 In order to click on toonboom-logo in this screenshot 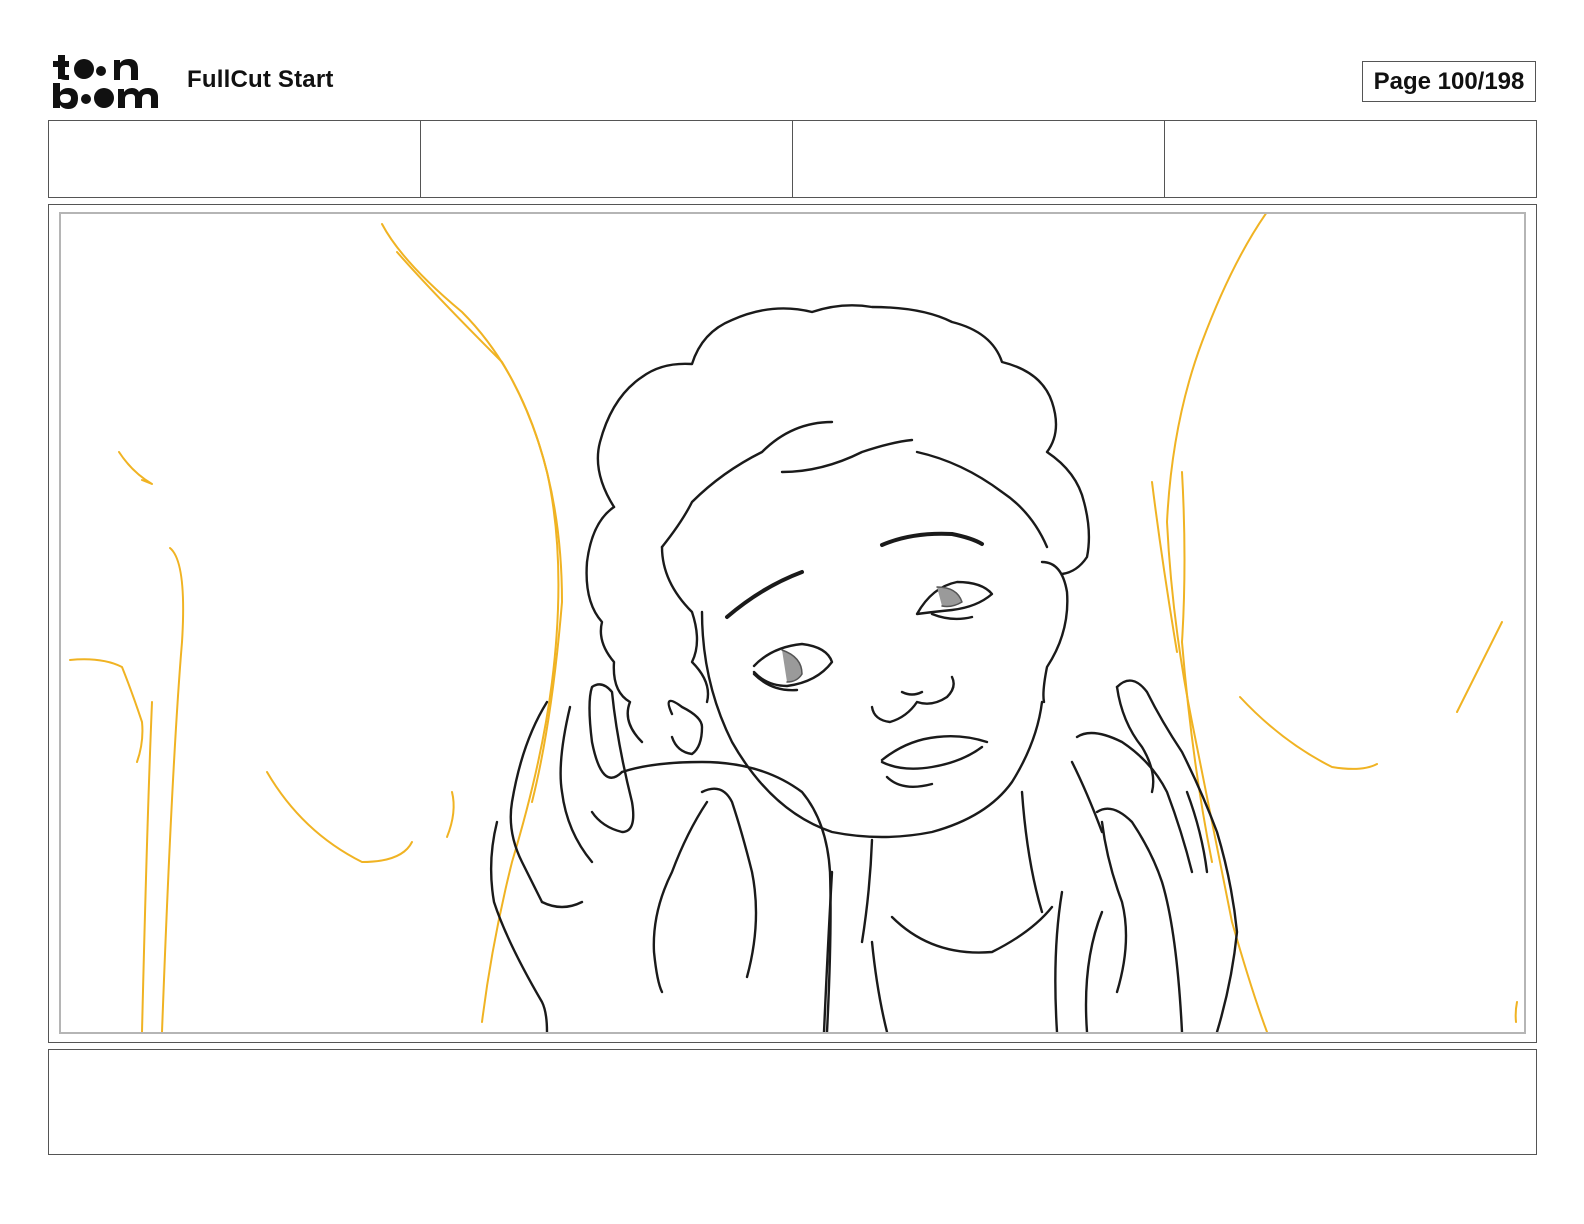, I will do `click(108, 82)`.